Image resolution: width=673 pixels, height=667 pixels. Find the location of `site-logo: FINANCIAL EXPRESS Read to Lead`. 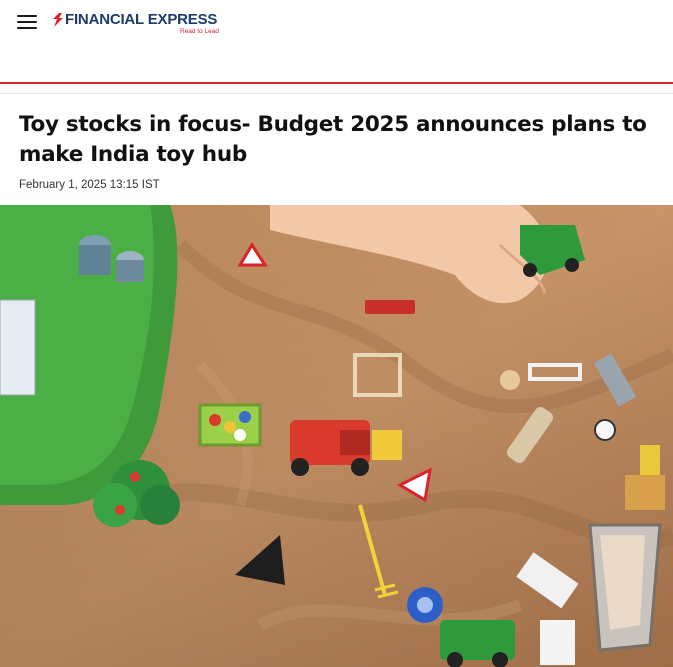

site-logo: FINANCIAL EXPRESS Read to Lead is located at coordinates (139, 24).